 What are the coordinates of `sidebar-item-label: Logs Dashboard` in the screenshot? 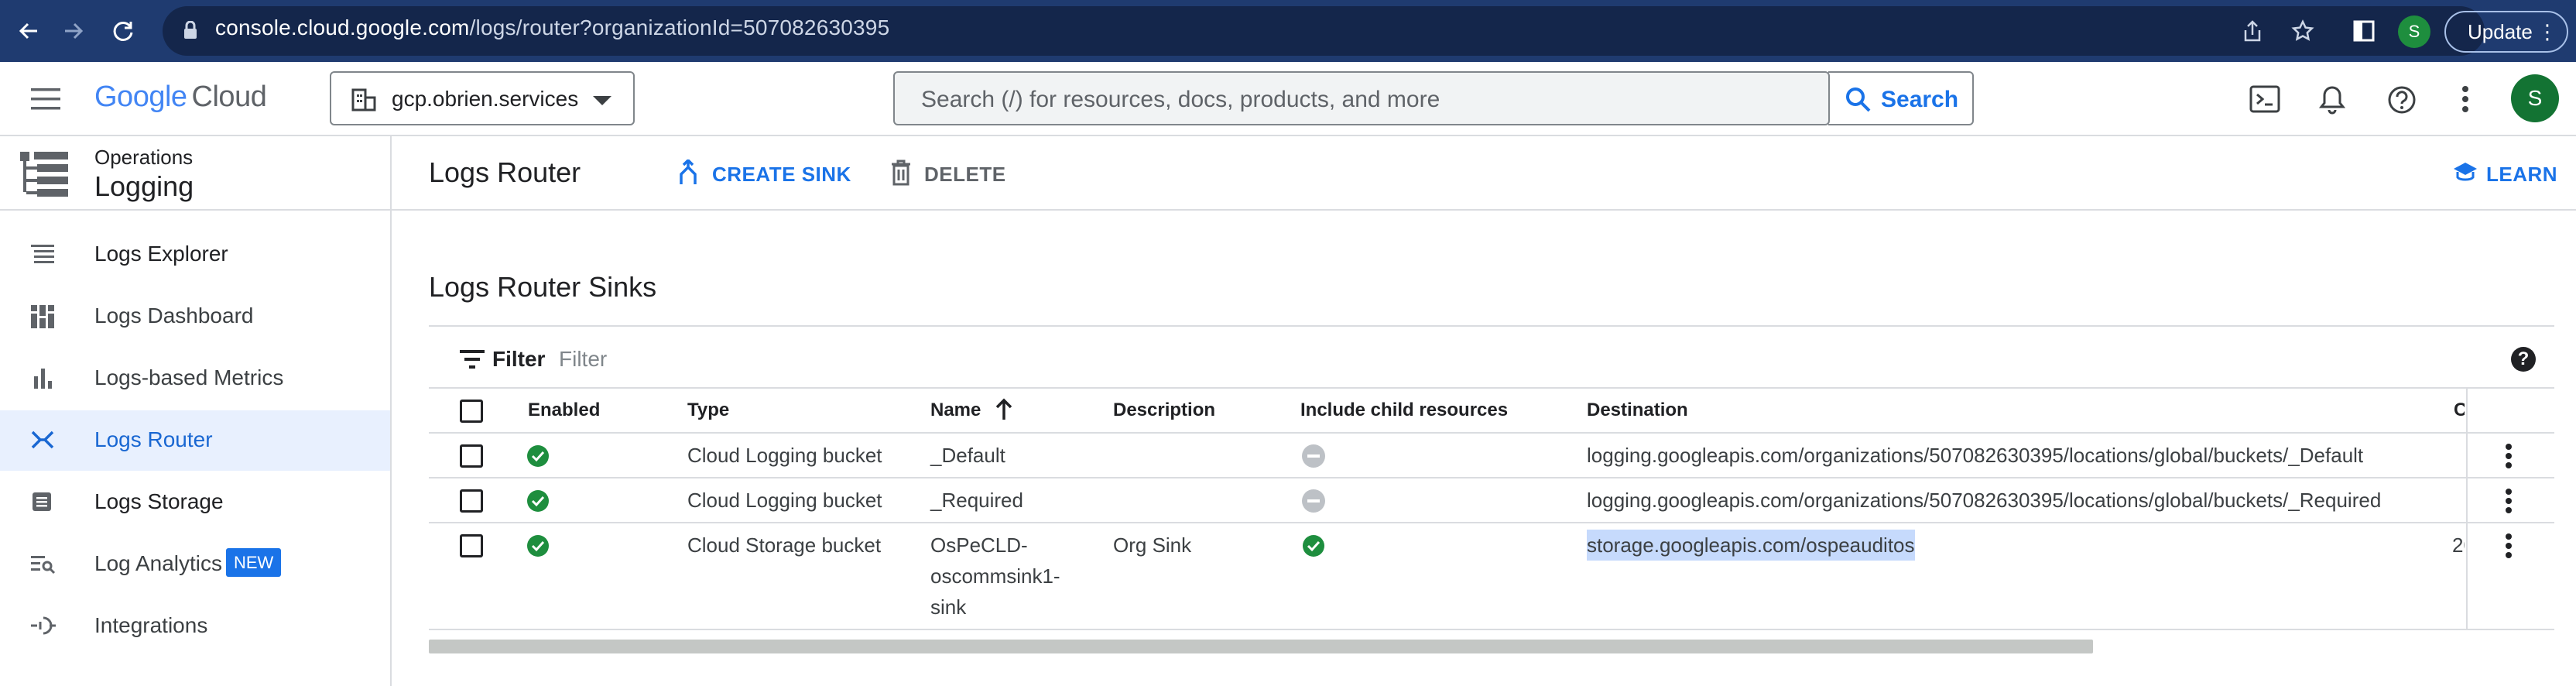 It's located at (174, 316).